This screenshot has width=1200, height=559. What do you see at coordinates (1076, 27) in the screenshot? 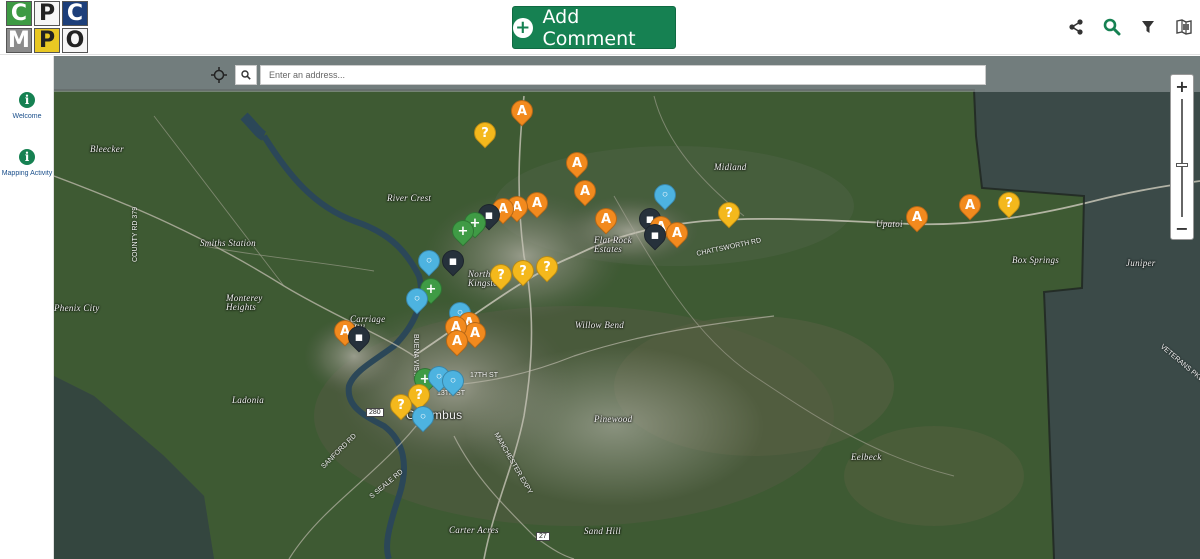
I see `share-icon` at bounding box center [1076, 27].